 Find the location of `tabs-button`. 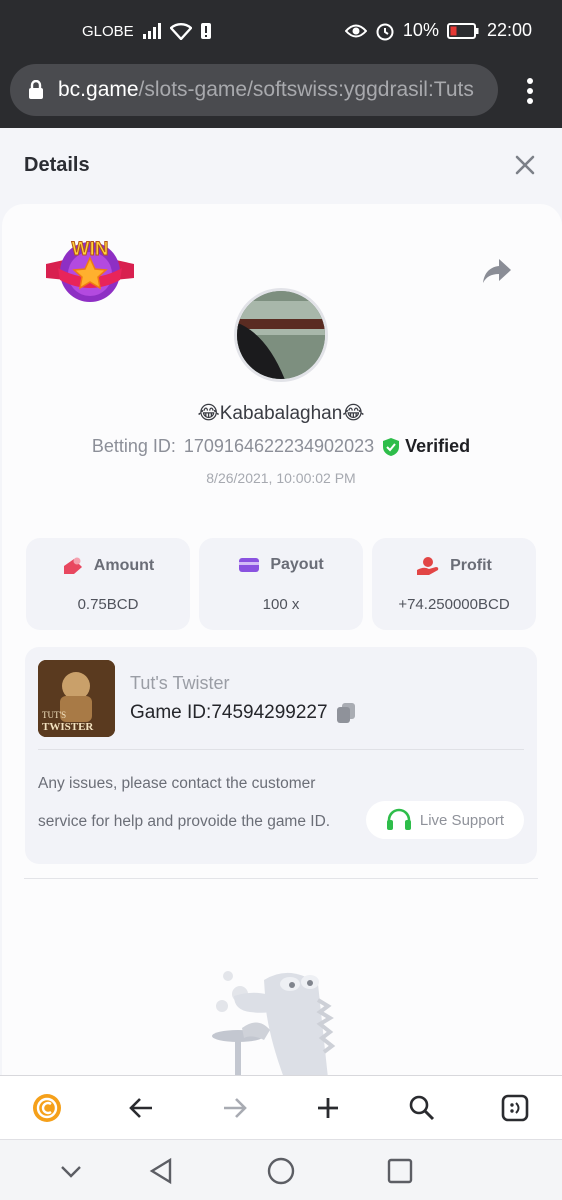

tabs-button is located at coordinates (515, 1108).